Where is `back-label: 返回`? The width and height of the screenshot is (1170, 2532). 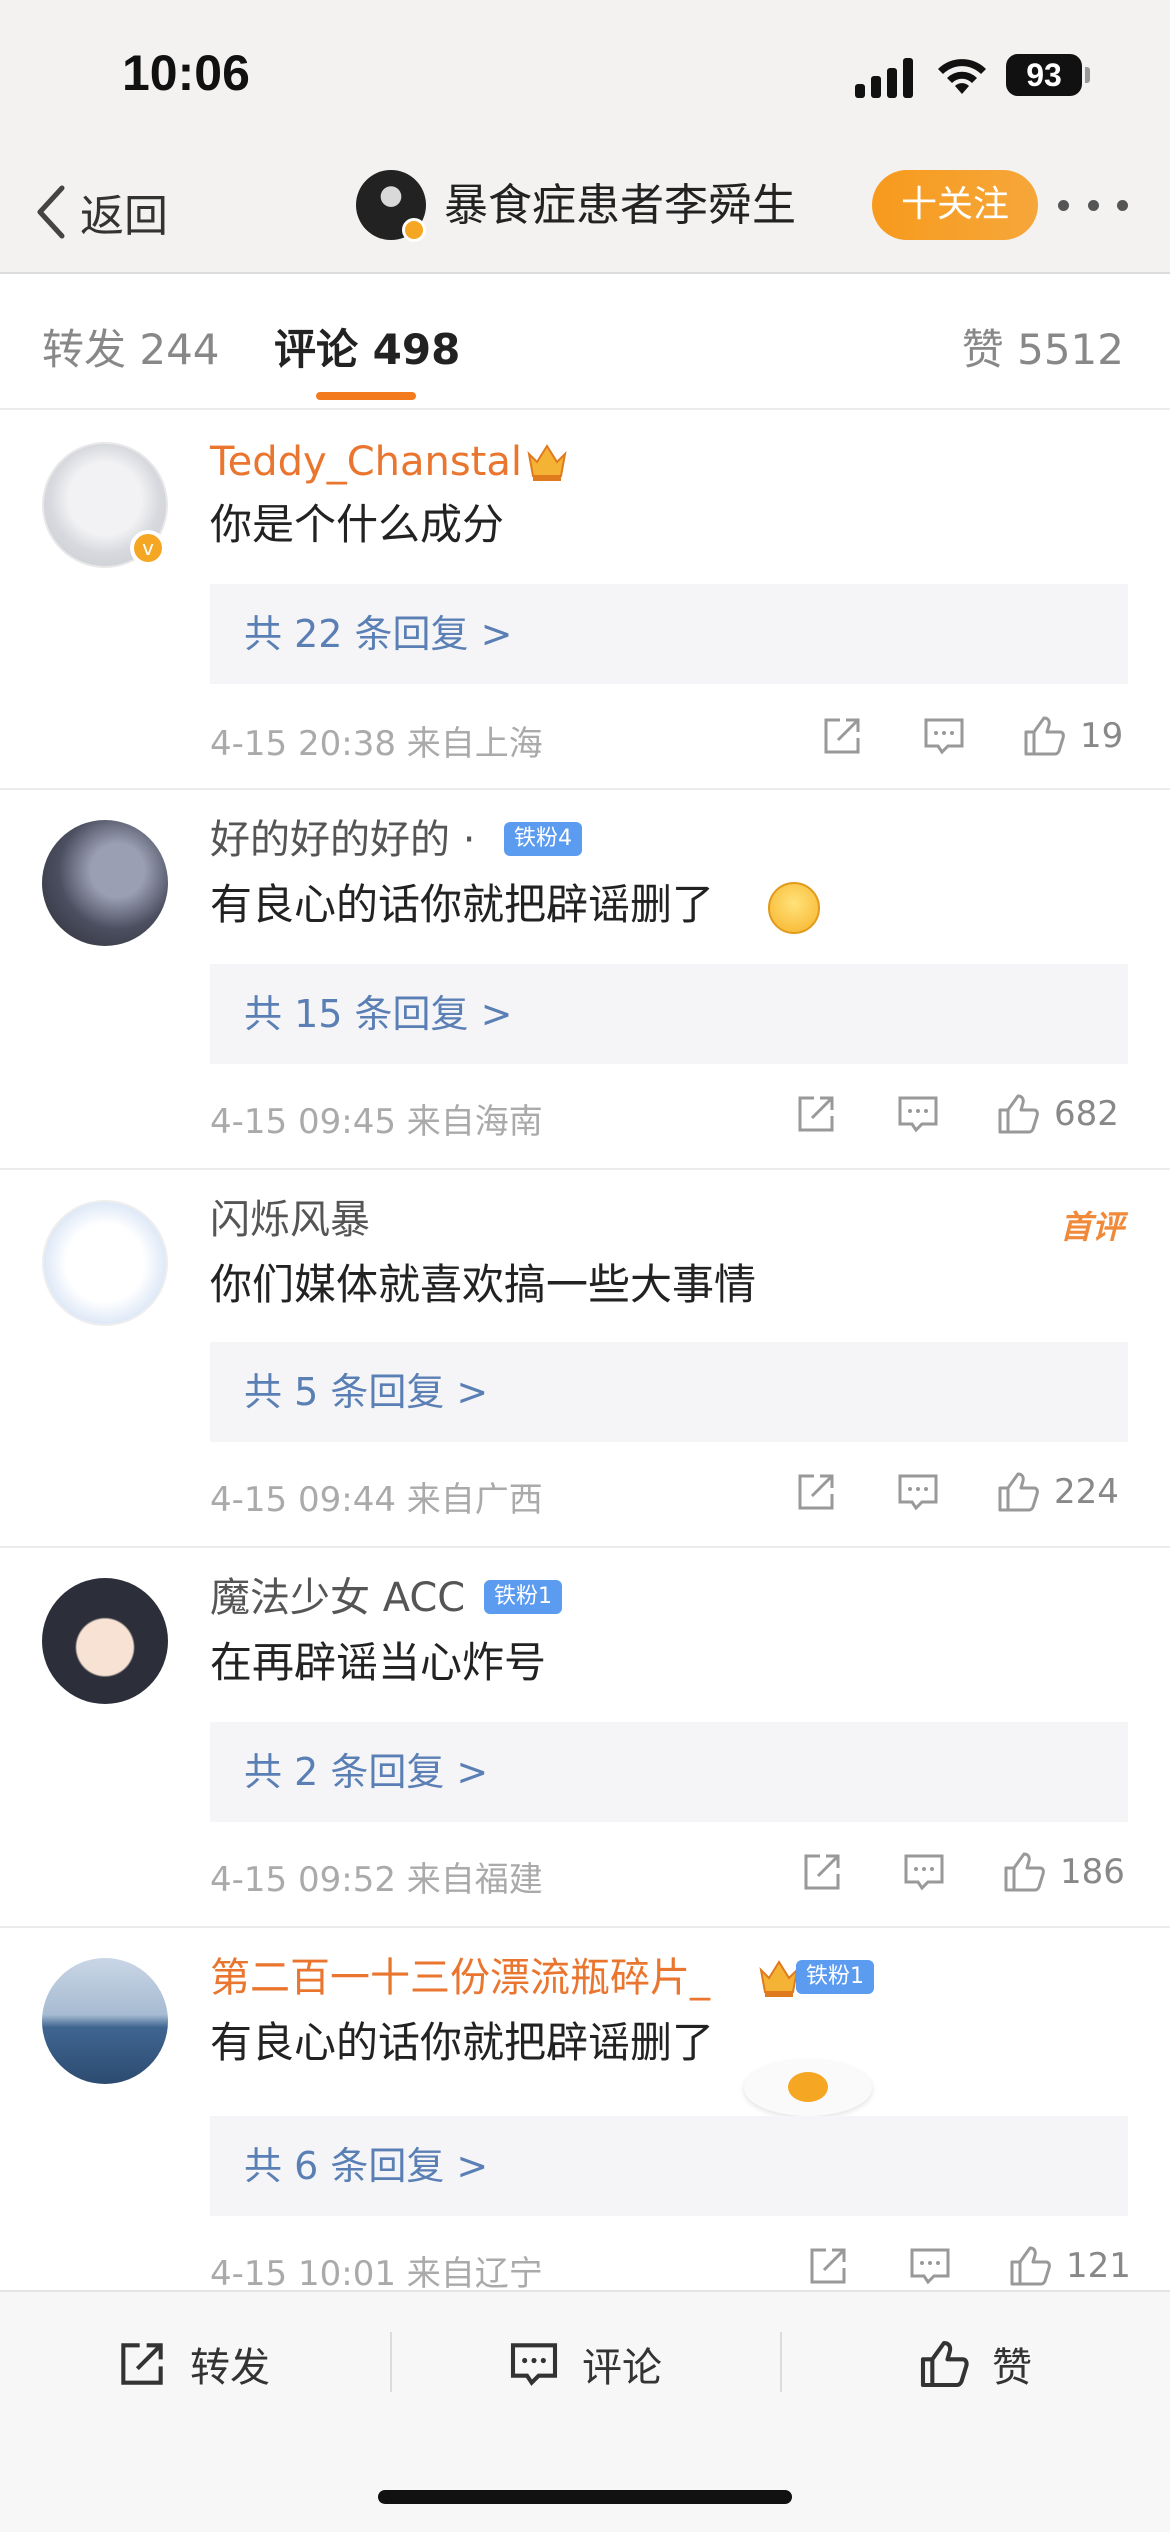
back-label: 返回 is located at coordinates (124, 216).